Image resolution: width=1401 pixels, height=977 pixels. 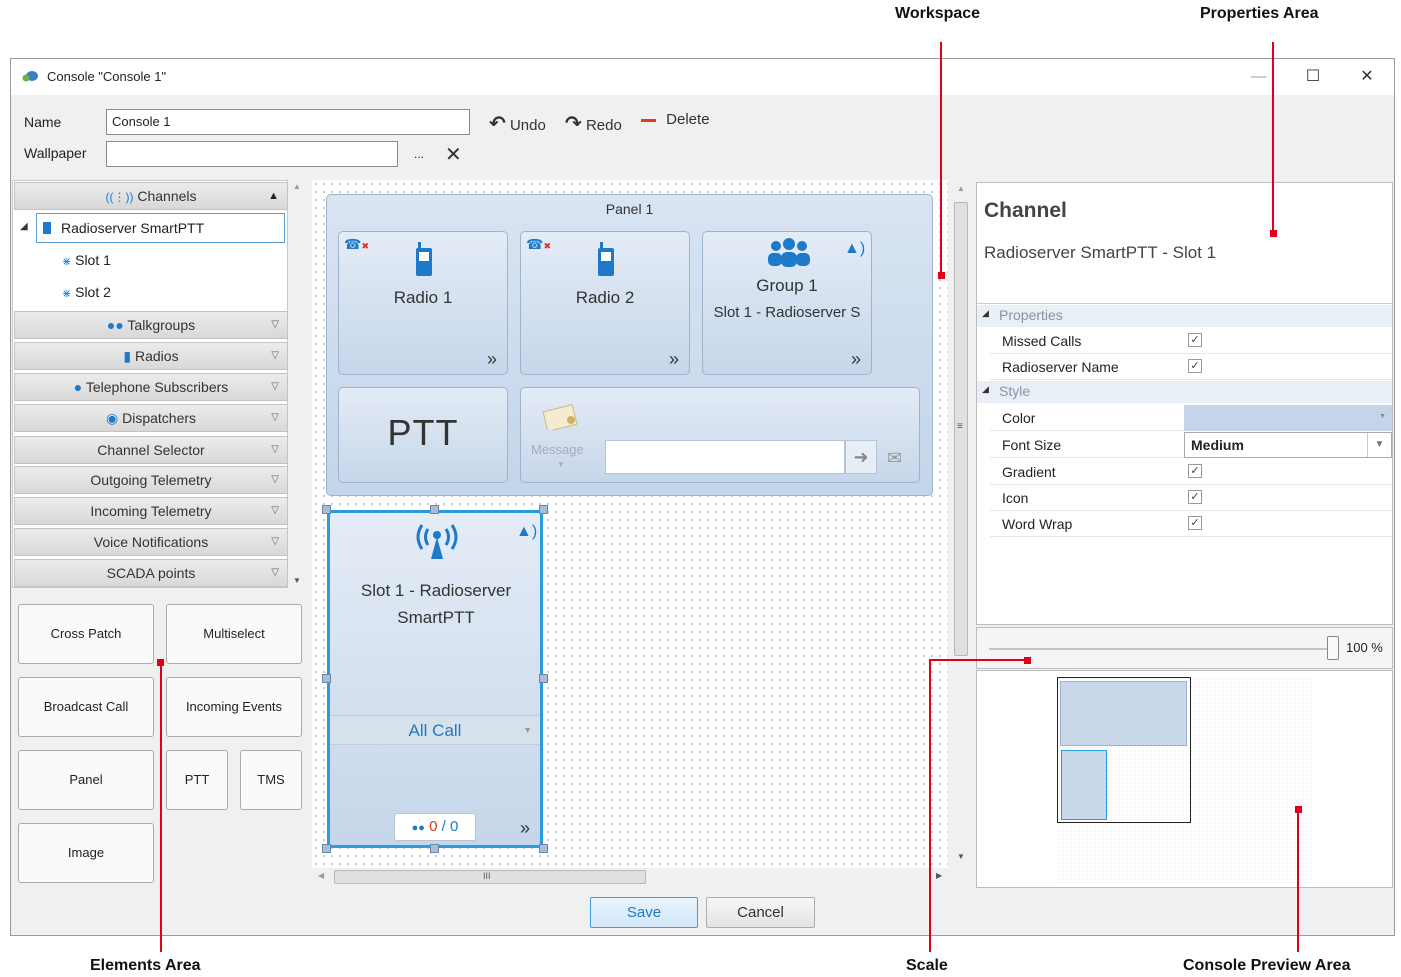 What do you see at coordinates (1184, 403) in the screenshot?
I see `properties-area: Channel Radioserver SmartPTT - Slot 1` at bounding box center [1184, 403].